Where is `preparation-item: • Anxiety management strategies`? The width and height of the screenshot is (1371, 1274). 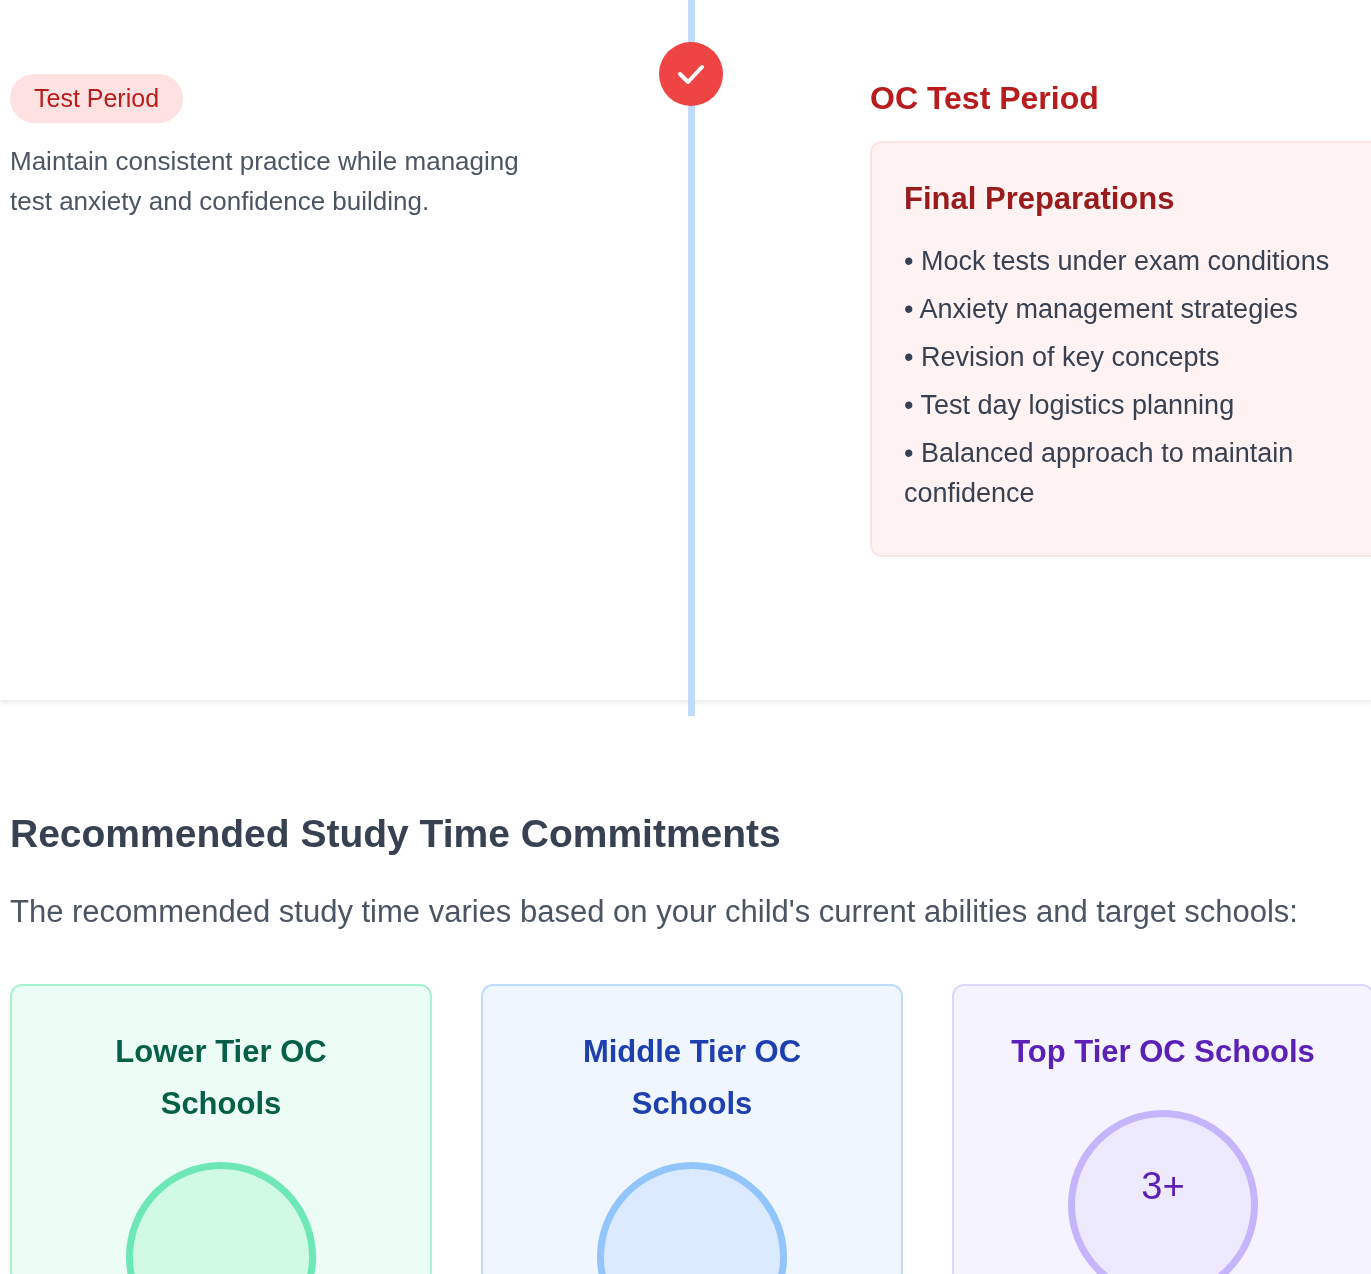
preparation-item: • Anxiety management strategies is located at coordinates (1101, 309).